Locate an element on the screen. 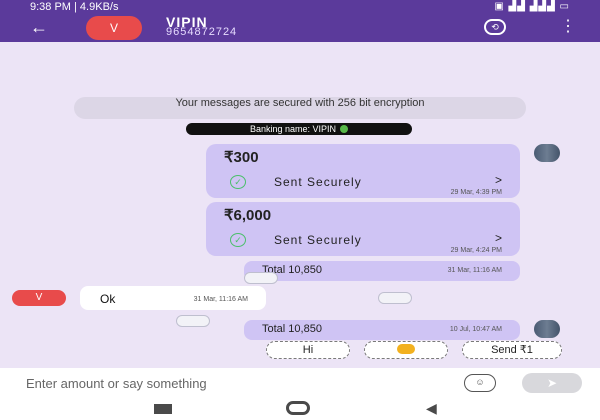  message-input is located at coordinates (231, 383).